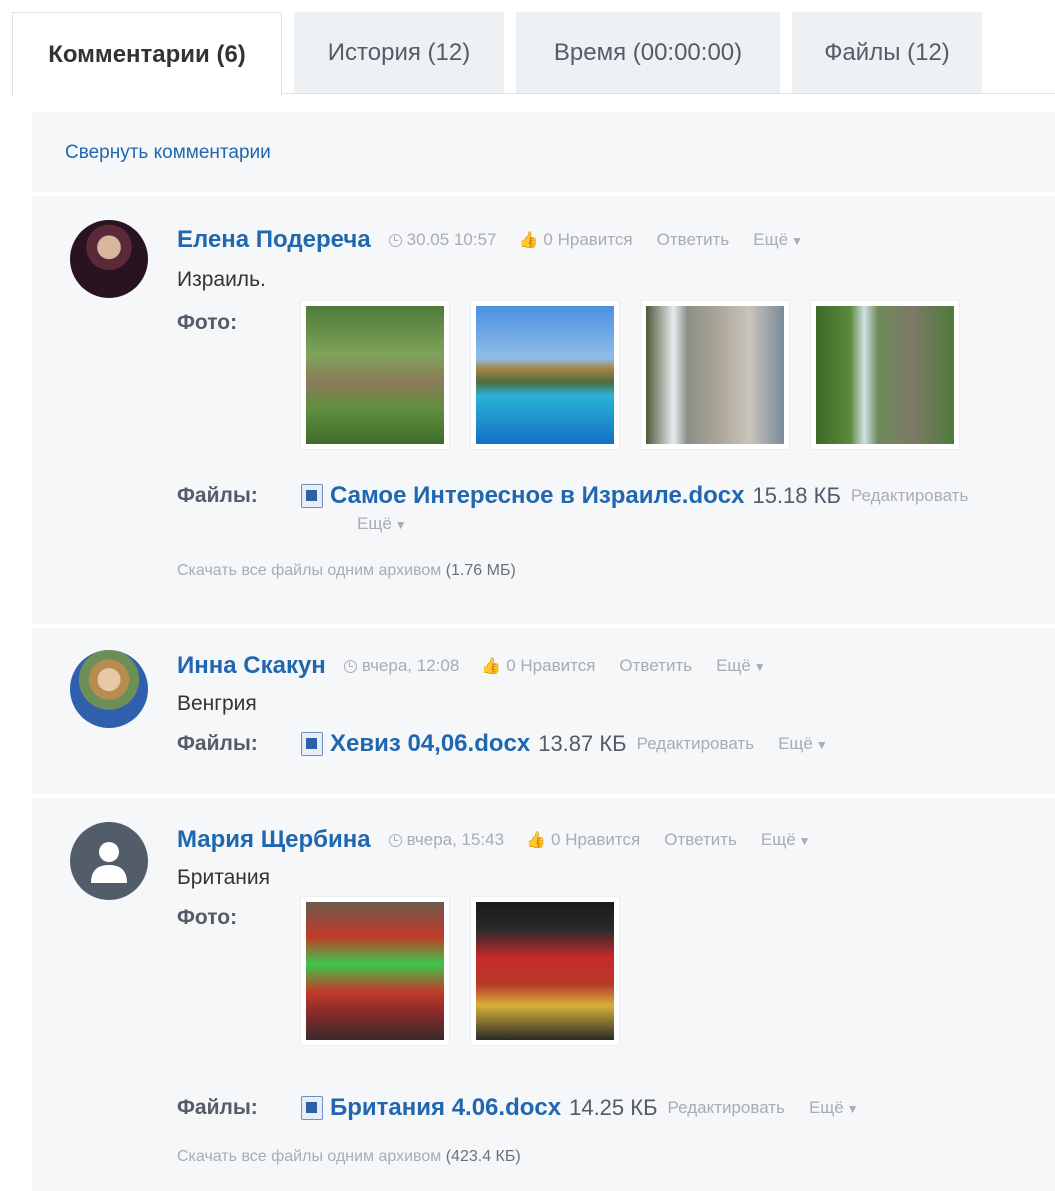 The width and height of the screenshot is (1055, 1191). What do you see at coordinates (543, 153) in the screenshot?
I see `collapse-bar: Свернуть комментарии` at bounding box center [543, 153].